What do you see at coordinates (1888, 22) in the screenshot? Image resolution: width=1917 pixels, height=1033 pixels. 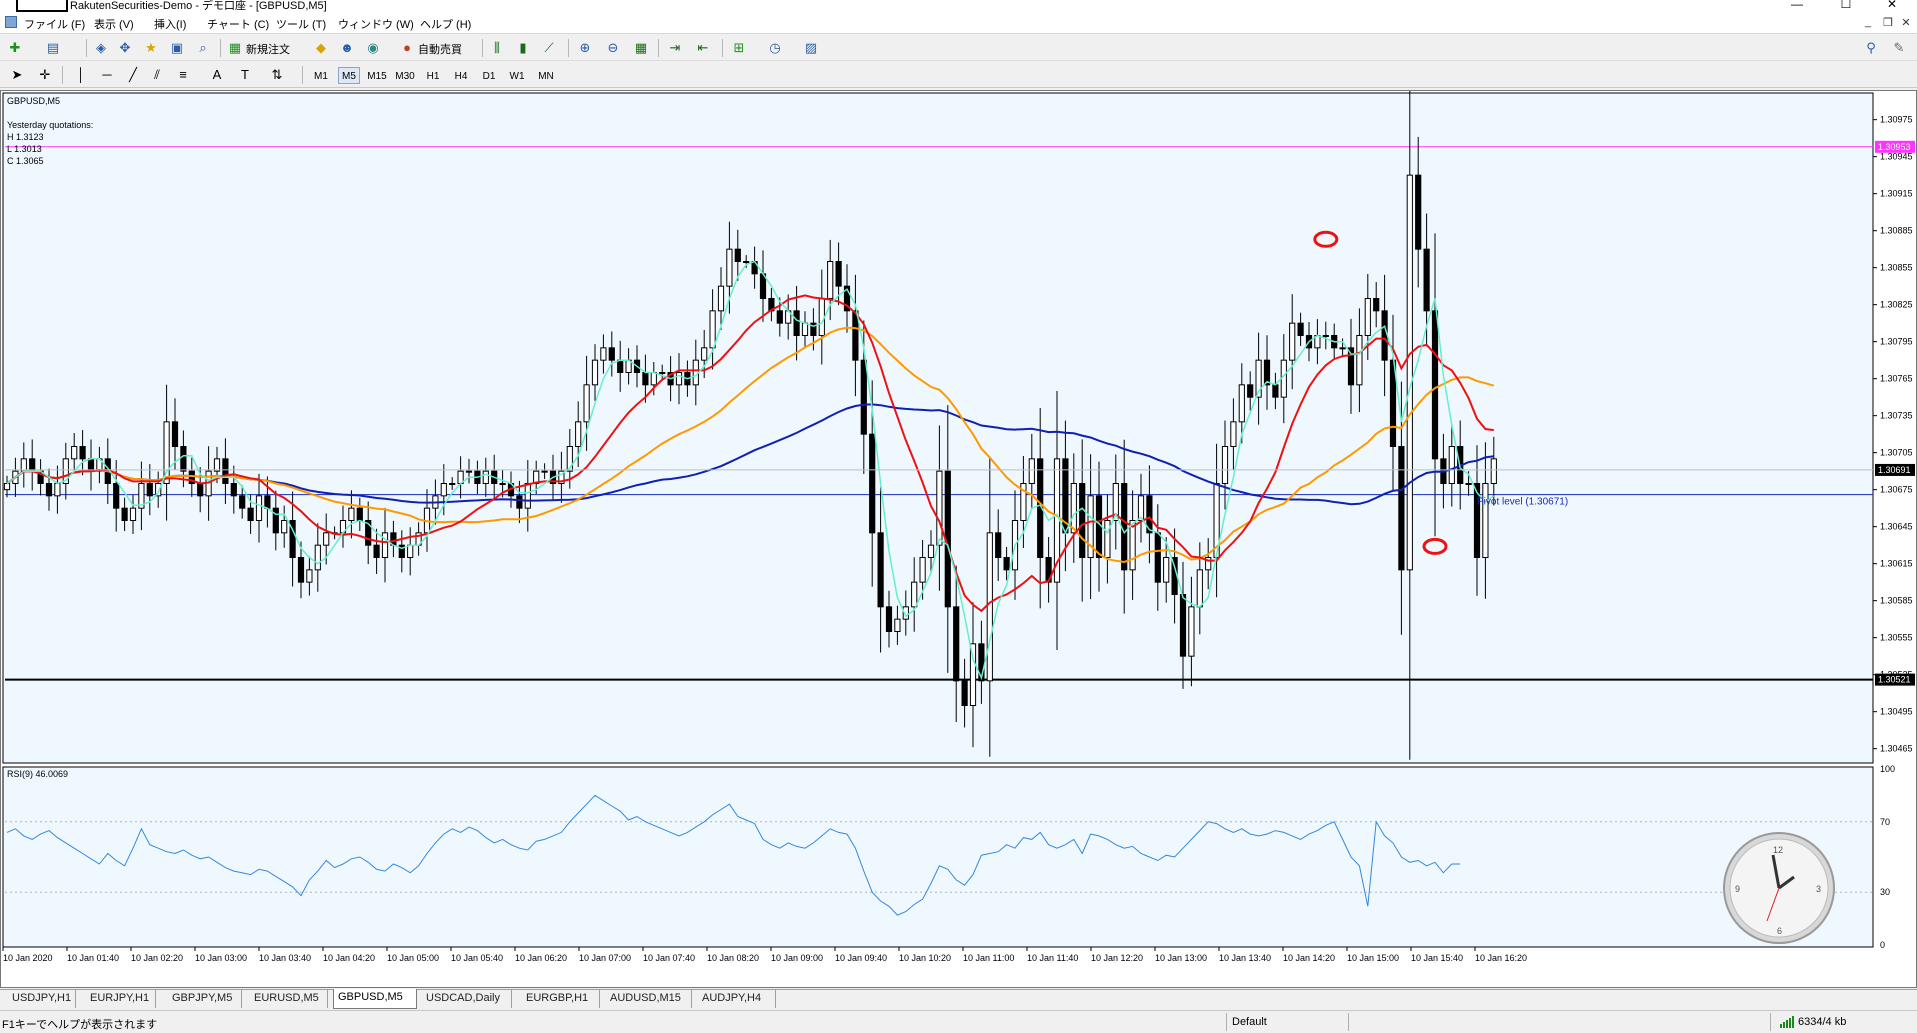 I see `mdi-restore-button: ❐` at bounding box center [1888, 22].